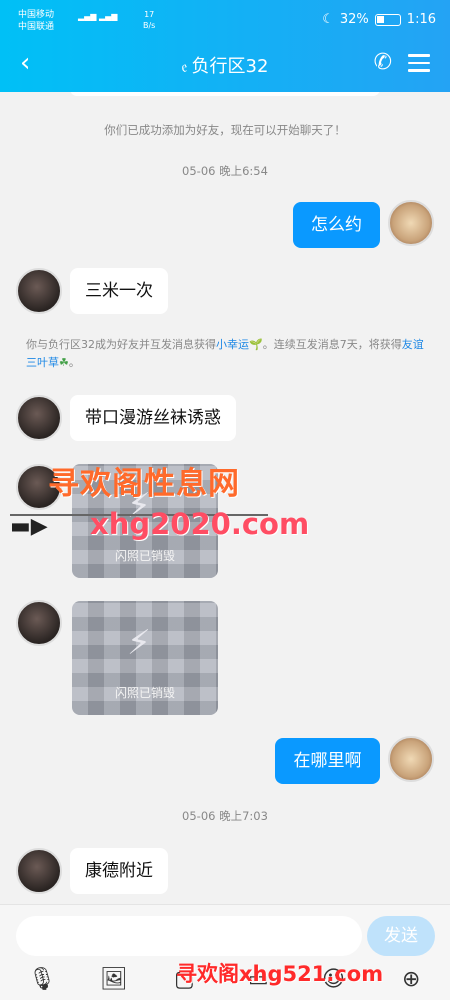 The height and width of the screenshot is (1000, 450). What do you see at coordinates (98, 16) in the screenshot?
I see `signal-icon: ▂▄▆ ▂▄▆` at bounding box center [98, 16].